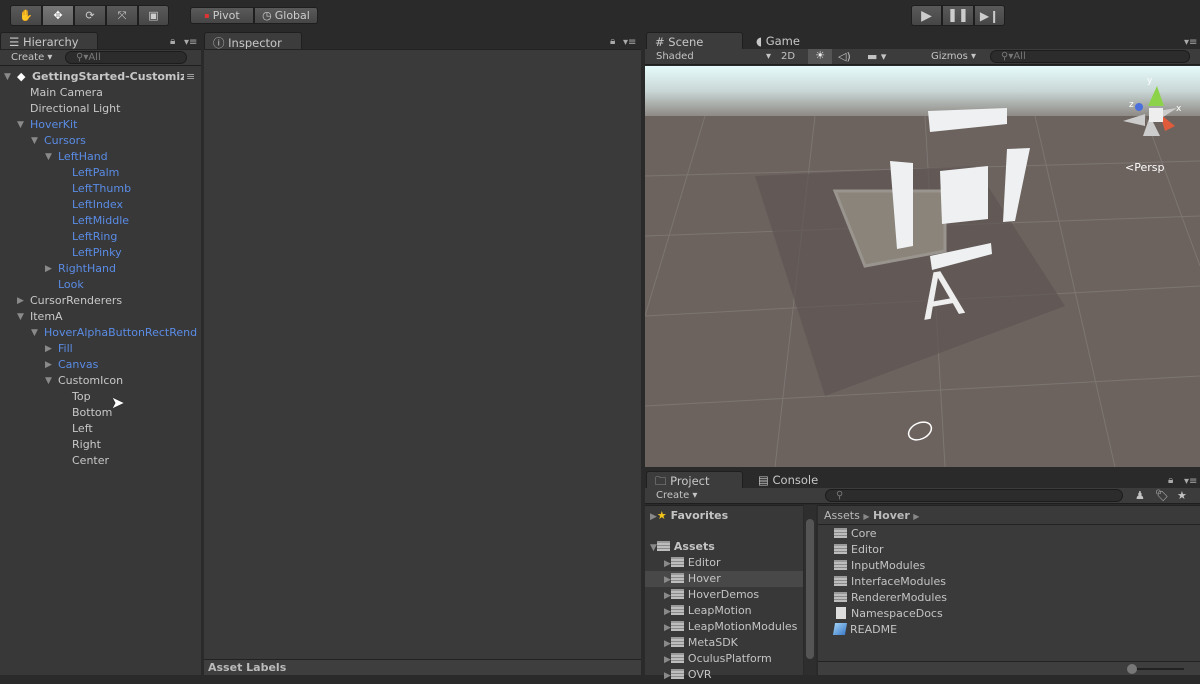 Image resolution: width=1200 pixels, height=684 pixels. What do you see at coordinates (783, 41) in the screenshot?
I see `tab-game: ◖ Game` at bounding box center [783, 41].